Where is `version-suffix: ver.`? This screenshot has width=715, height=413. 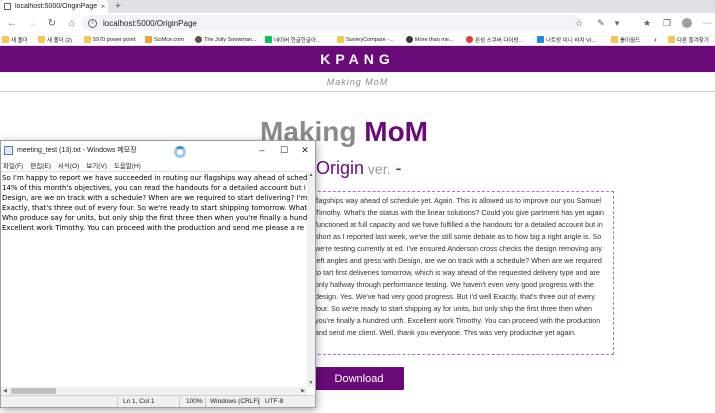
version-suffix: ver. is located at coordinates (377, 169).